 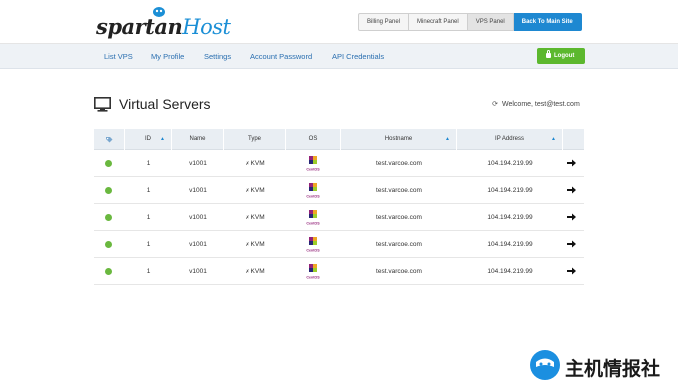 I want to click on nav-list-vps: List VPS, so click(x=118, y=56).